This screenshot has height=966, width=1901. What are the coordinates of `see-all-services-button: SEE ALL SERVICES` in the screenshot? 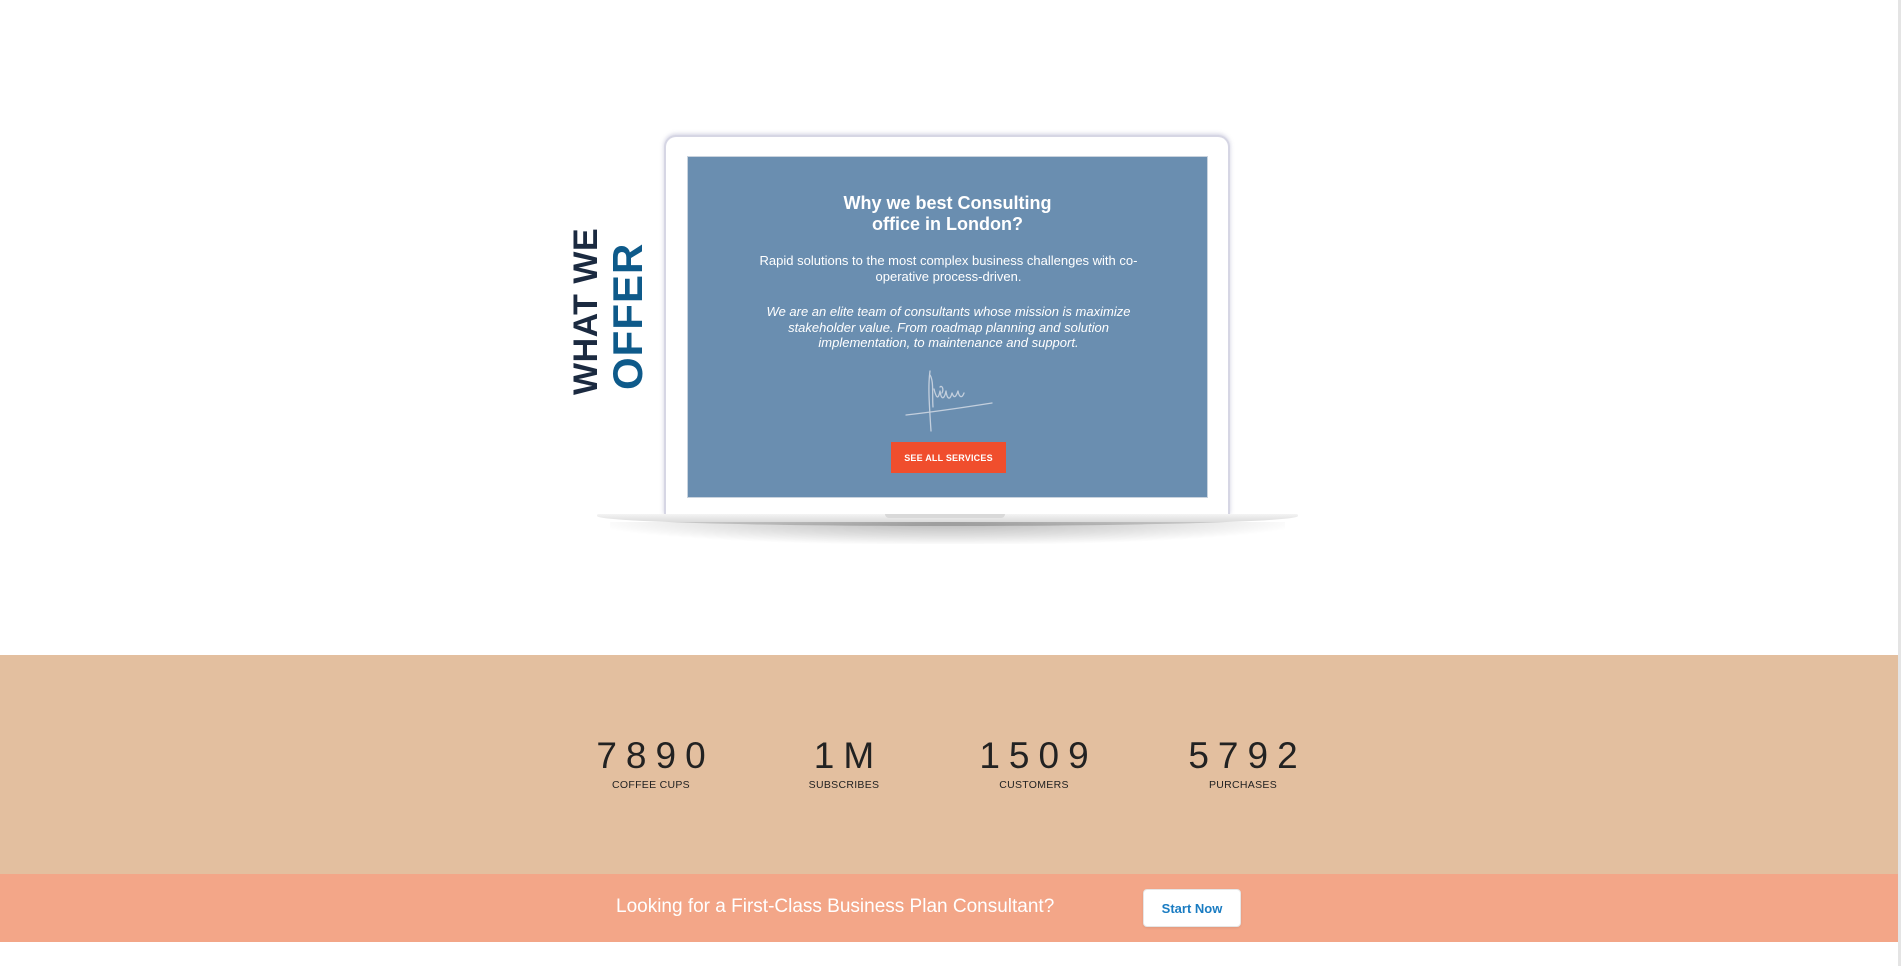 It's located at (948, 457).